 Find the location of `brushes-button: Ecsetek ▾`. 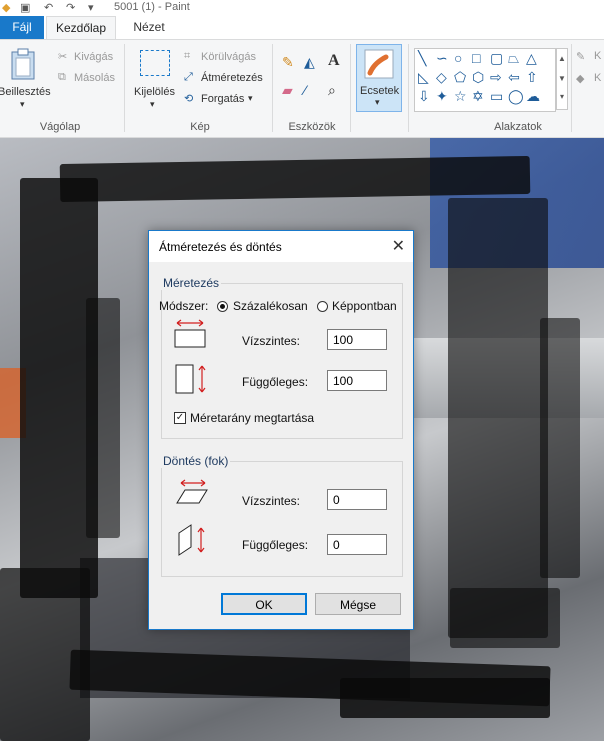

brushes-button: Ecsetek ▾ is located at coordinates (379, 78).